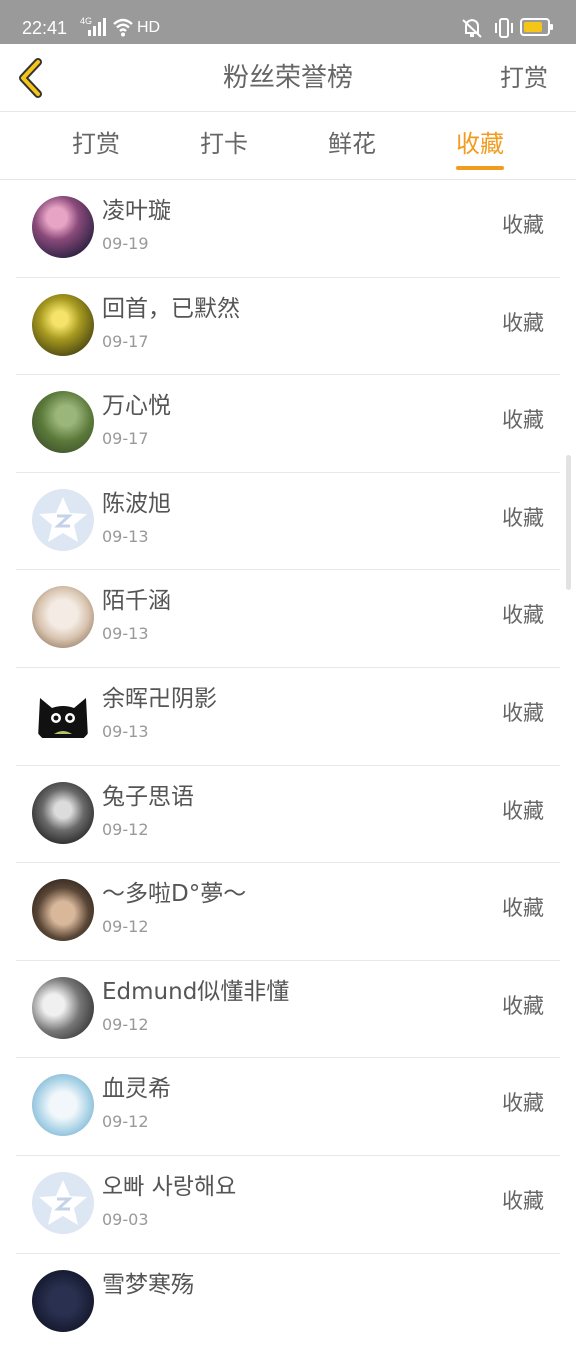  I want to click on wifi-icon, so click(123, 29).